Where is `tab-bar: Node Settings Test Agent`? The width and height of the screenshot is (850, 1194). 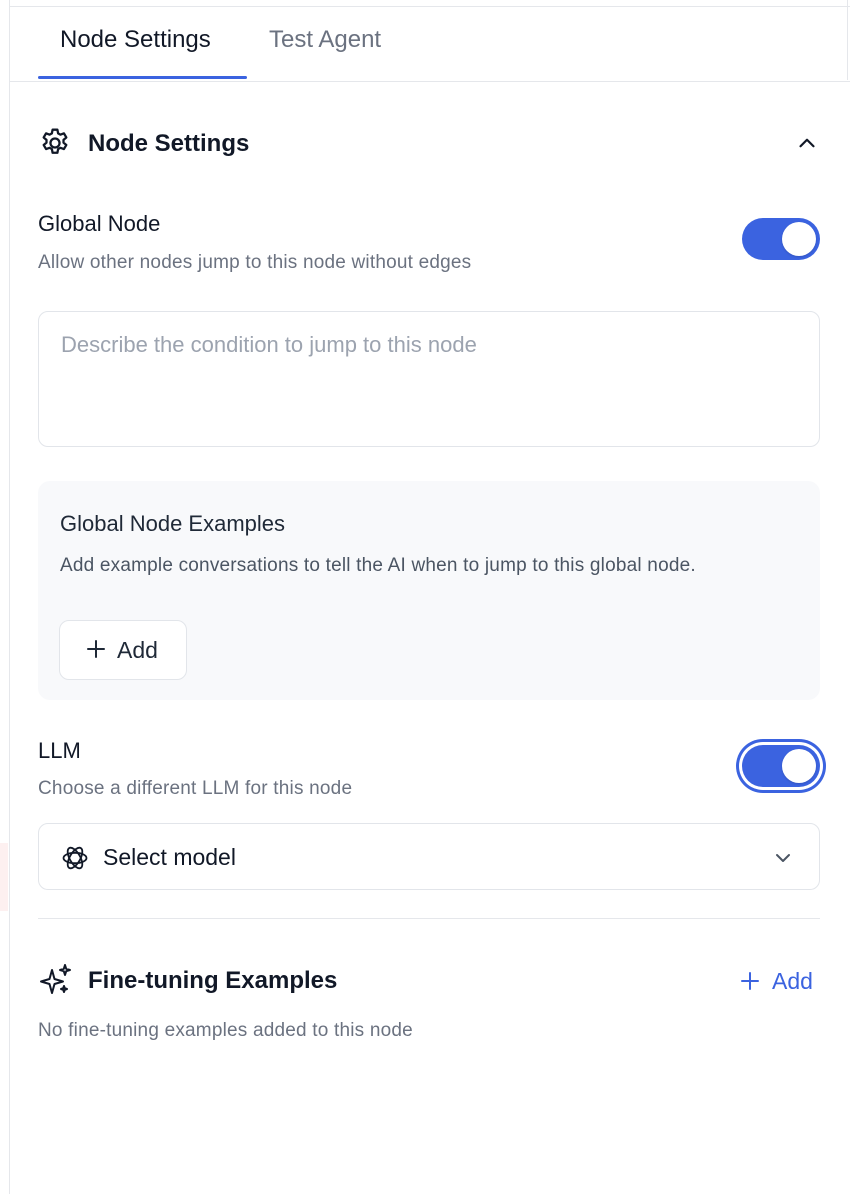 tab-bar: Node Settings Test Agent is located at coordinates (430, 45).